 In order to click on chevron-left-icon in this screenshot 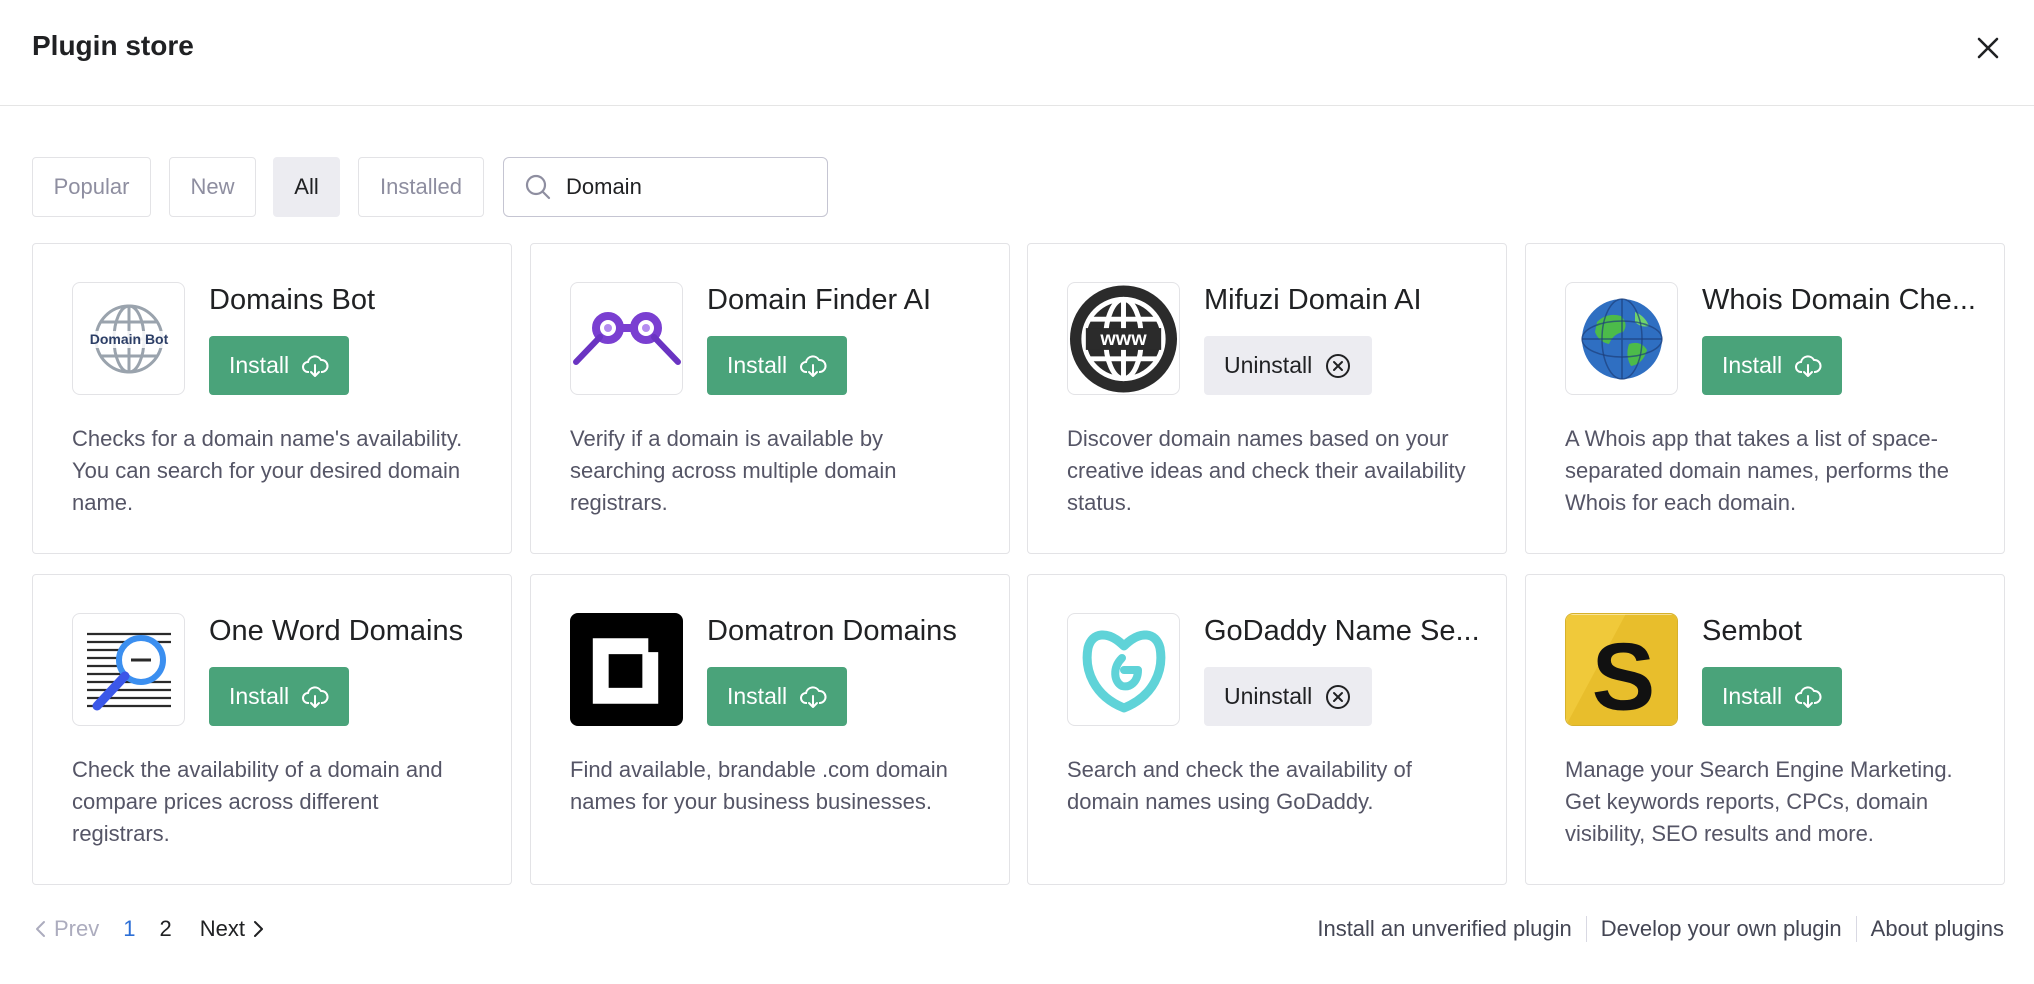, I will do `click(40, 929)`.